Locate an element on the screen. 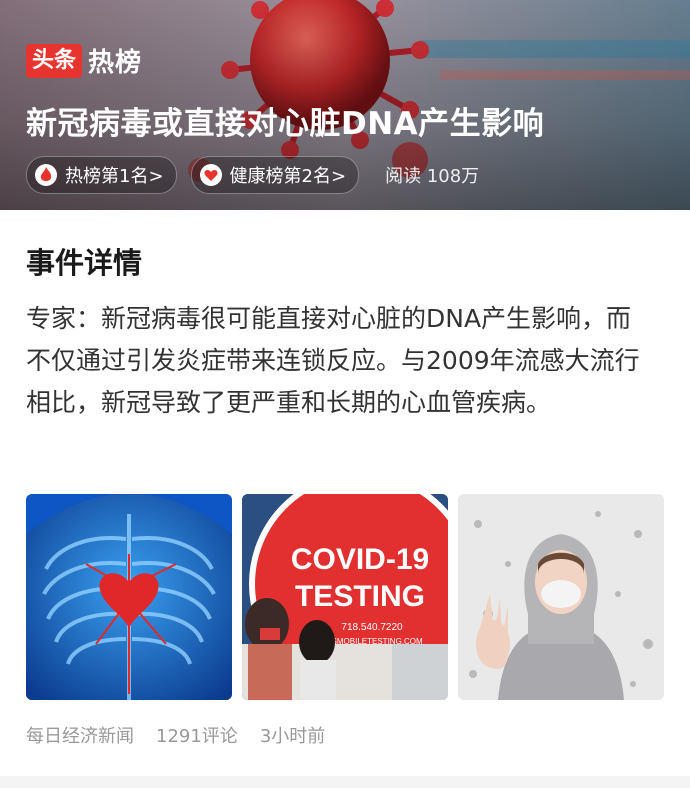 This screenshot has width=690, height=788. headline-title: 新冠病毒或直接对心脏DNA产生影响 is located at coordinates (285, 120).